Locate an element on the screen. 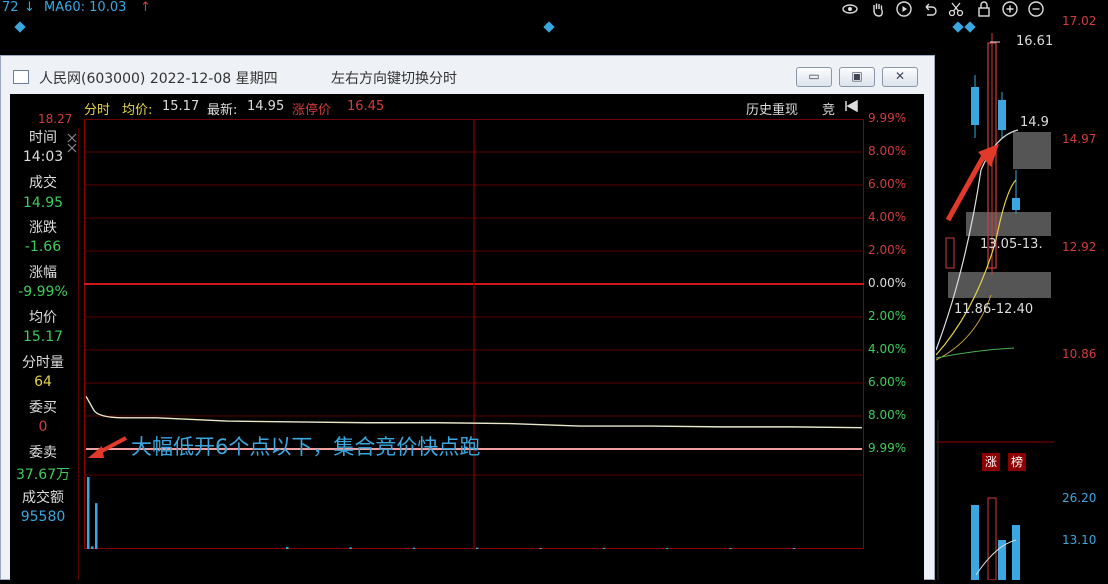 This screenshot has width=1108, height=584. restore-icon: ▣ is located at coordinates (857, 76).